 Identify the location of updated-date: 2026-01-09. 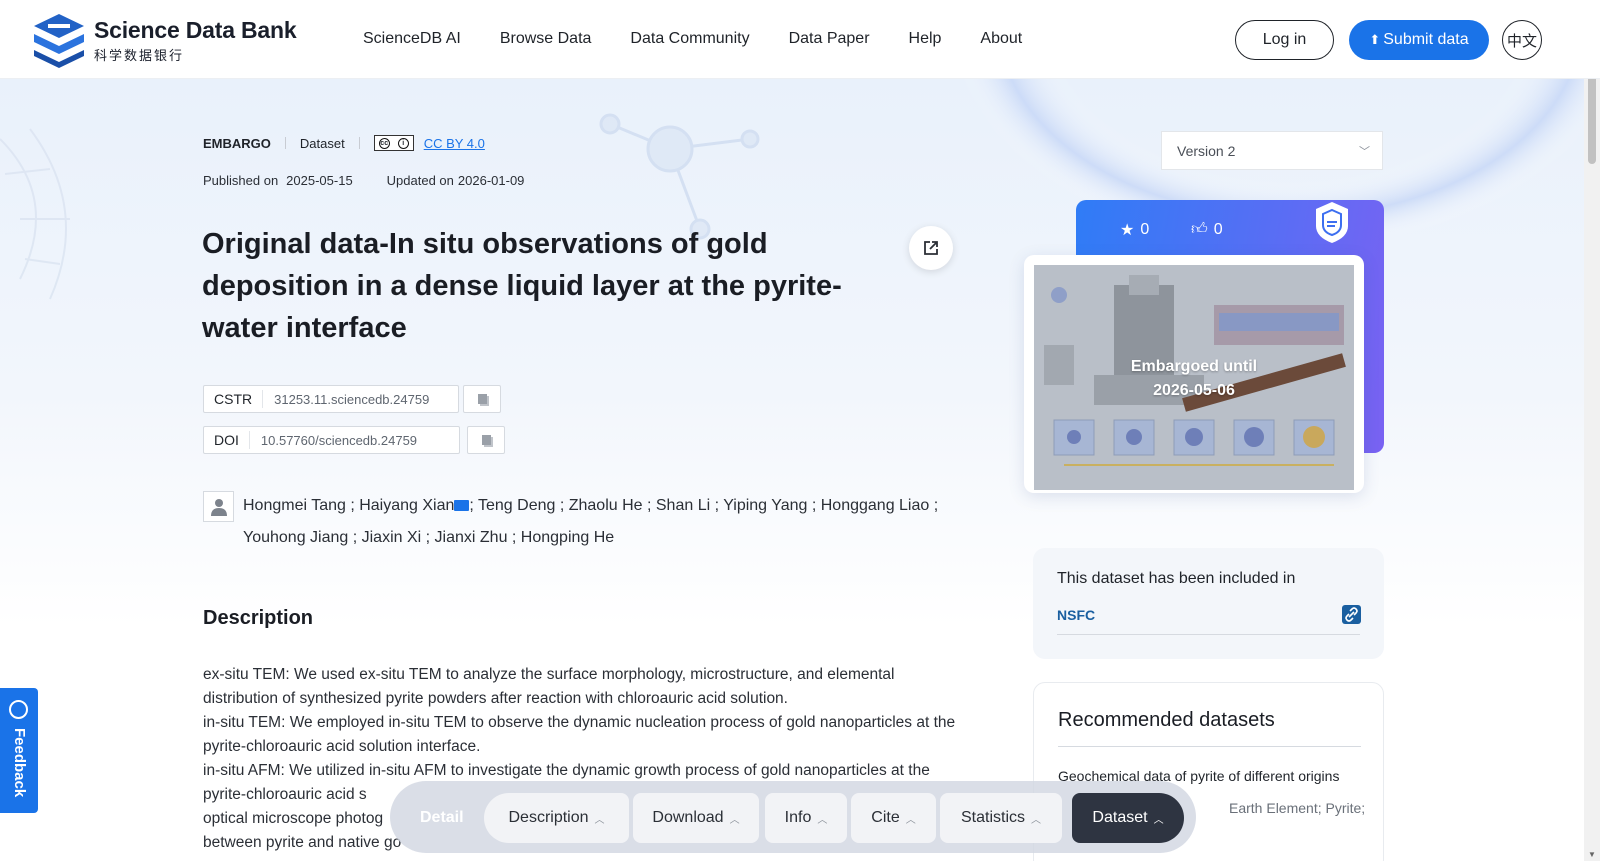
(491, 180).